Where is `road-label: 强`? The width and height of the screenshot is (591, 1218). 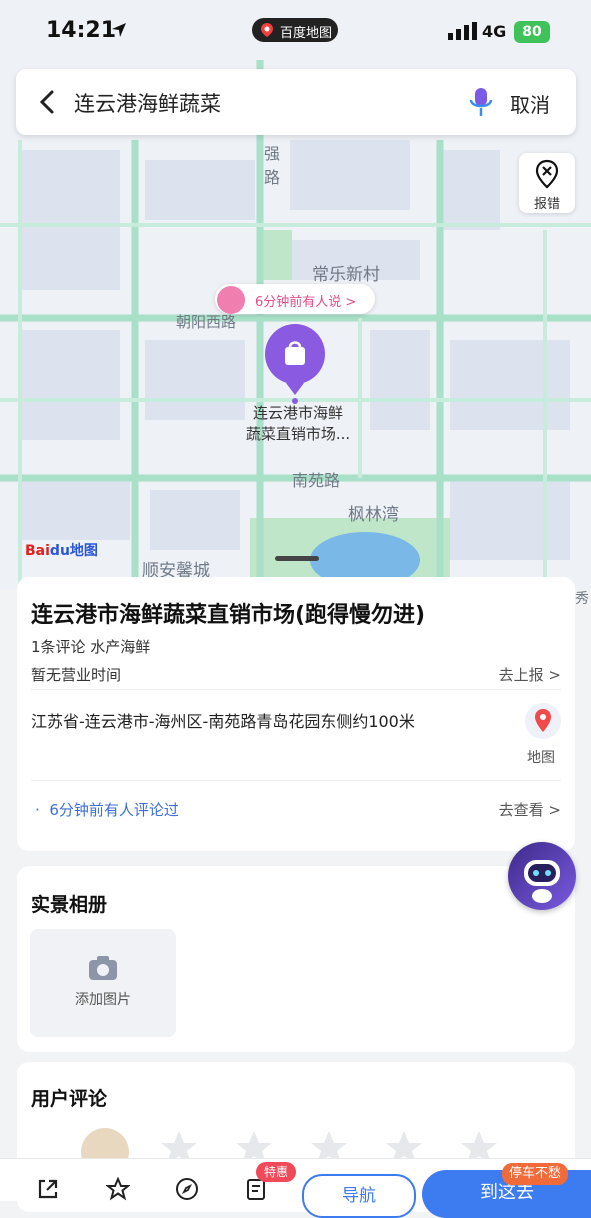
road-label: 强 is located at coordinates (272, 153).